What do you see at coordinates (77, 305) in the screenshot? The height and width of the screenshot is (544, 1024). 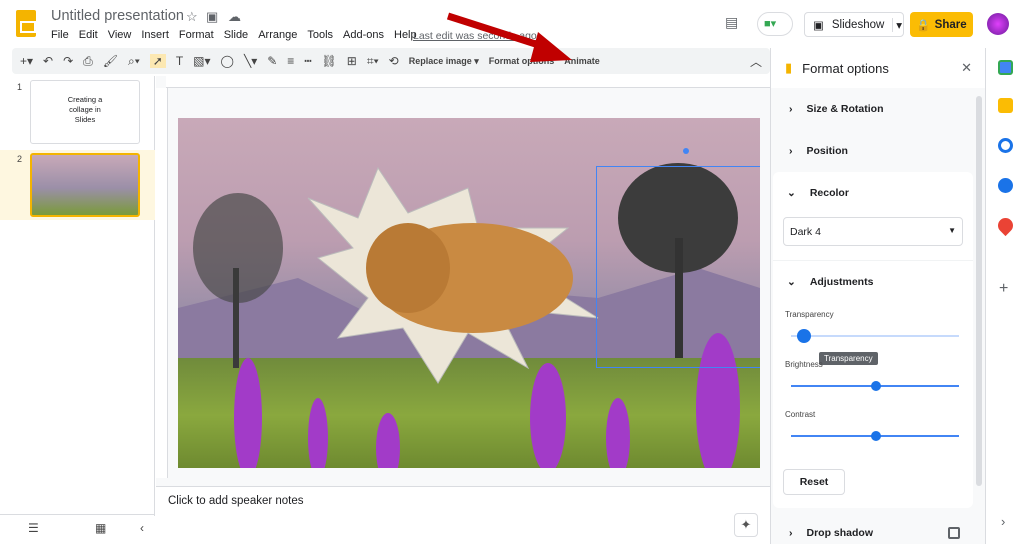 I see `filmstrip: 1 Creating a collage in Slides 2 ☰ ▦ ‹` at bounding box center [77, 305].